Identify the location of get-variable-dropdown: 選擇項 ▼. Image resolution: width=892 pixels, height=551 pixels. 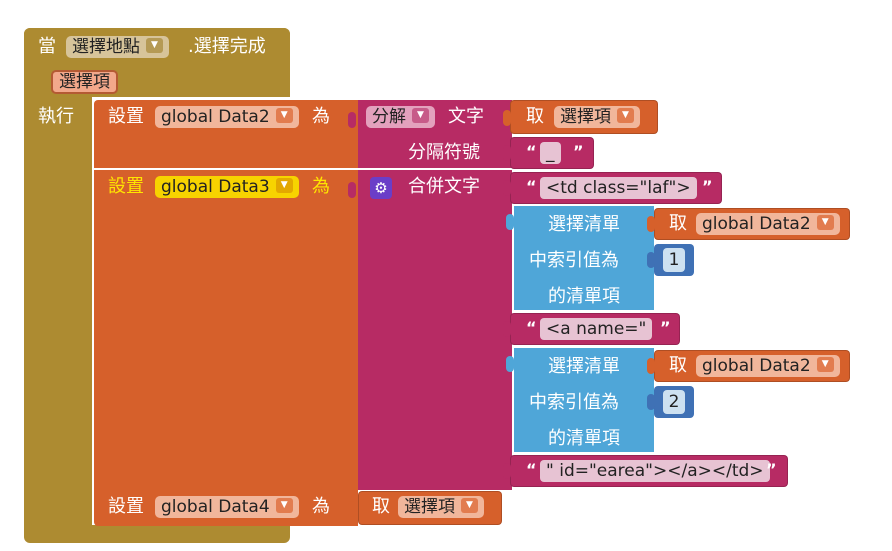
(597, 117).